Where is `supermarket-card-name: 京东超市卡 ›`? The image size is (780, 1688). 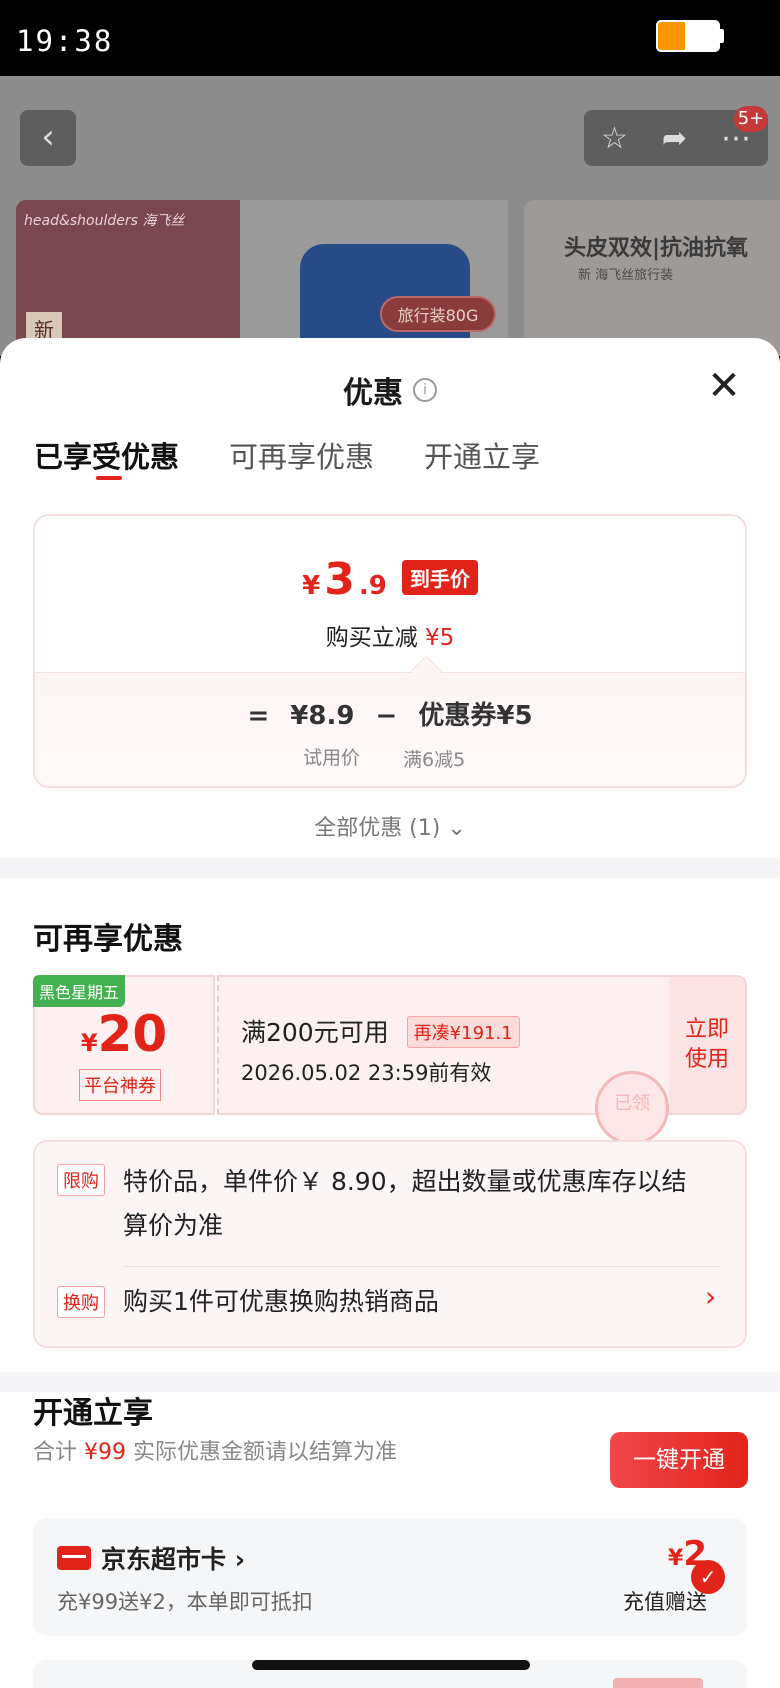 supermarket-card-name: 京东超市卡 › is located at coordinates (173, 1558).